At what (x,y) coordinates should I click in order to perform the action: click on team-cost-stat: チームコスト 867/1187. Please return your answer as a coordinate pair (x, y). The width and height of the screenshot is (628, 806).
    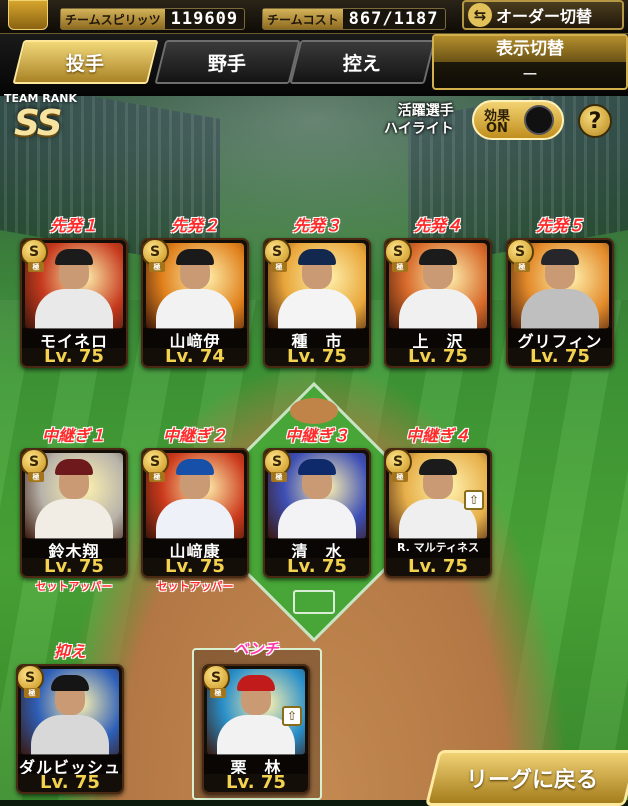
    Looking at the image, I should click on (354, 19).